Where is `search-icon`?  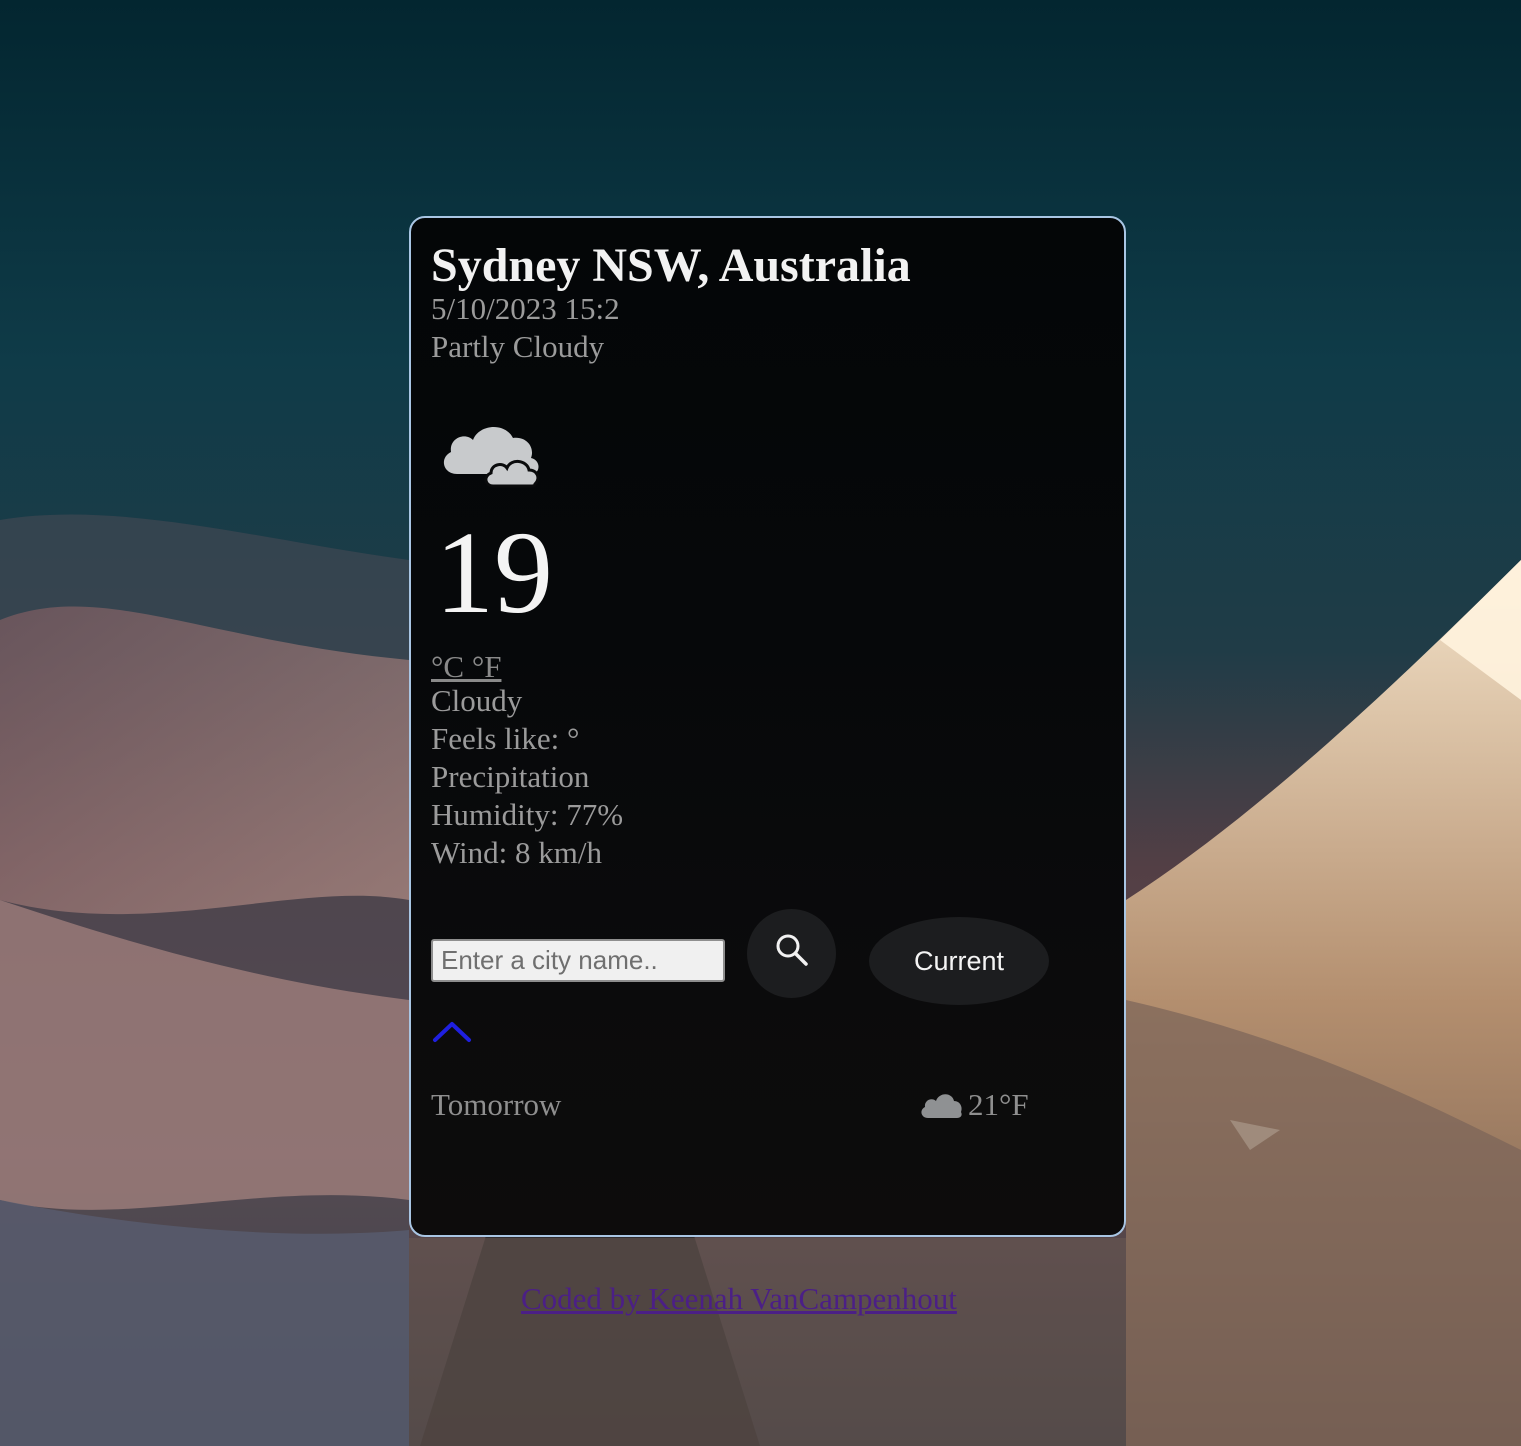
search-icon is located at coordinates (792, 950).